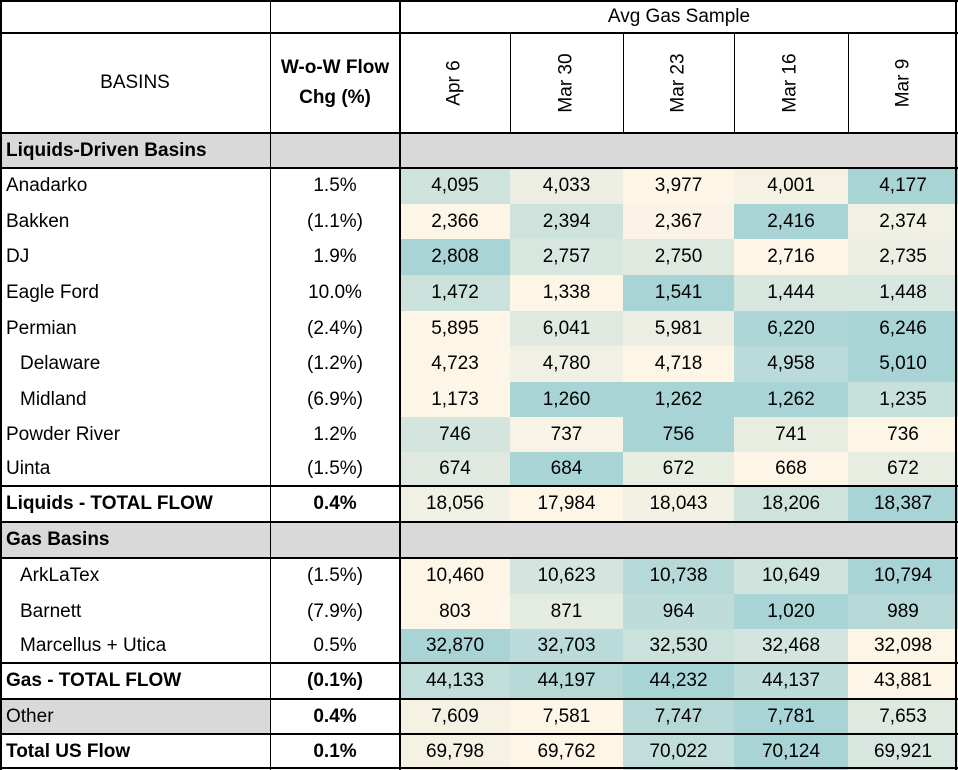  I want to click on row-label: ArkLaTex, so click(60, 575).